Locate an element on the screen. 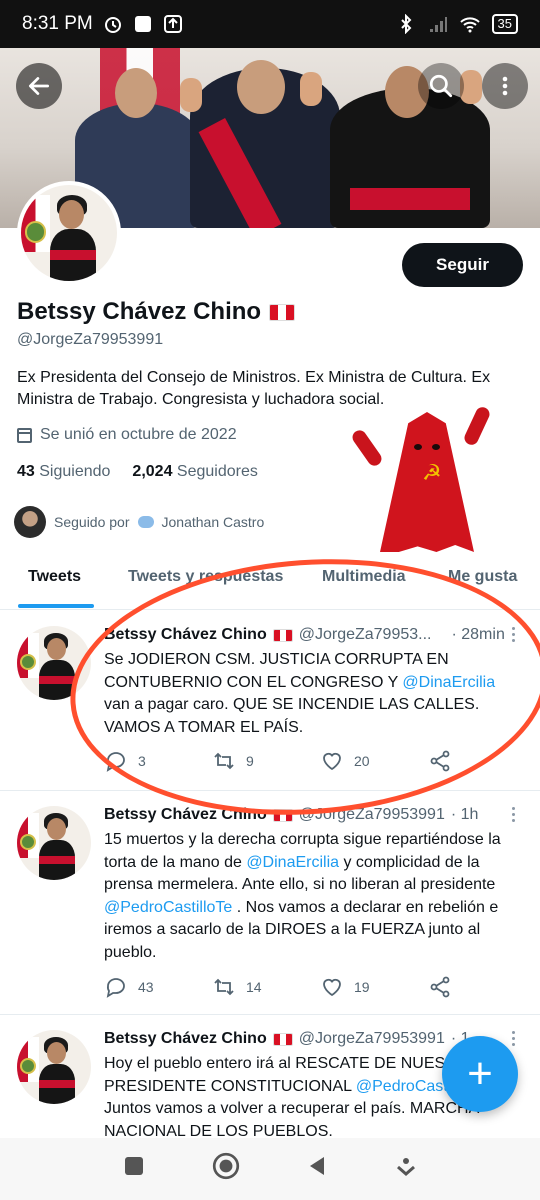  joined-text: Se unió en octubre de 2022 is located at coordinates (138, 434).